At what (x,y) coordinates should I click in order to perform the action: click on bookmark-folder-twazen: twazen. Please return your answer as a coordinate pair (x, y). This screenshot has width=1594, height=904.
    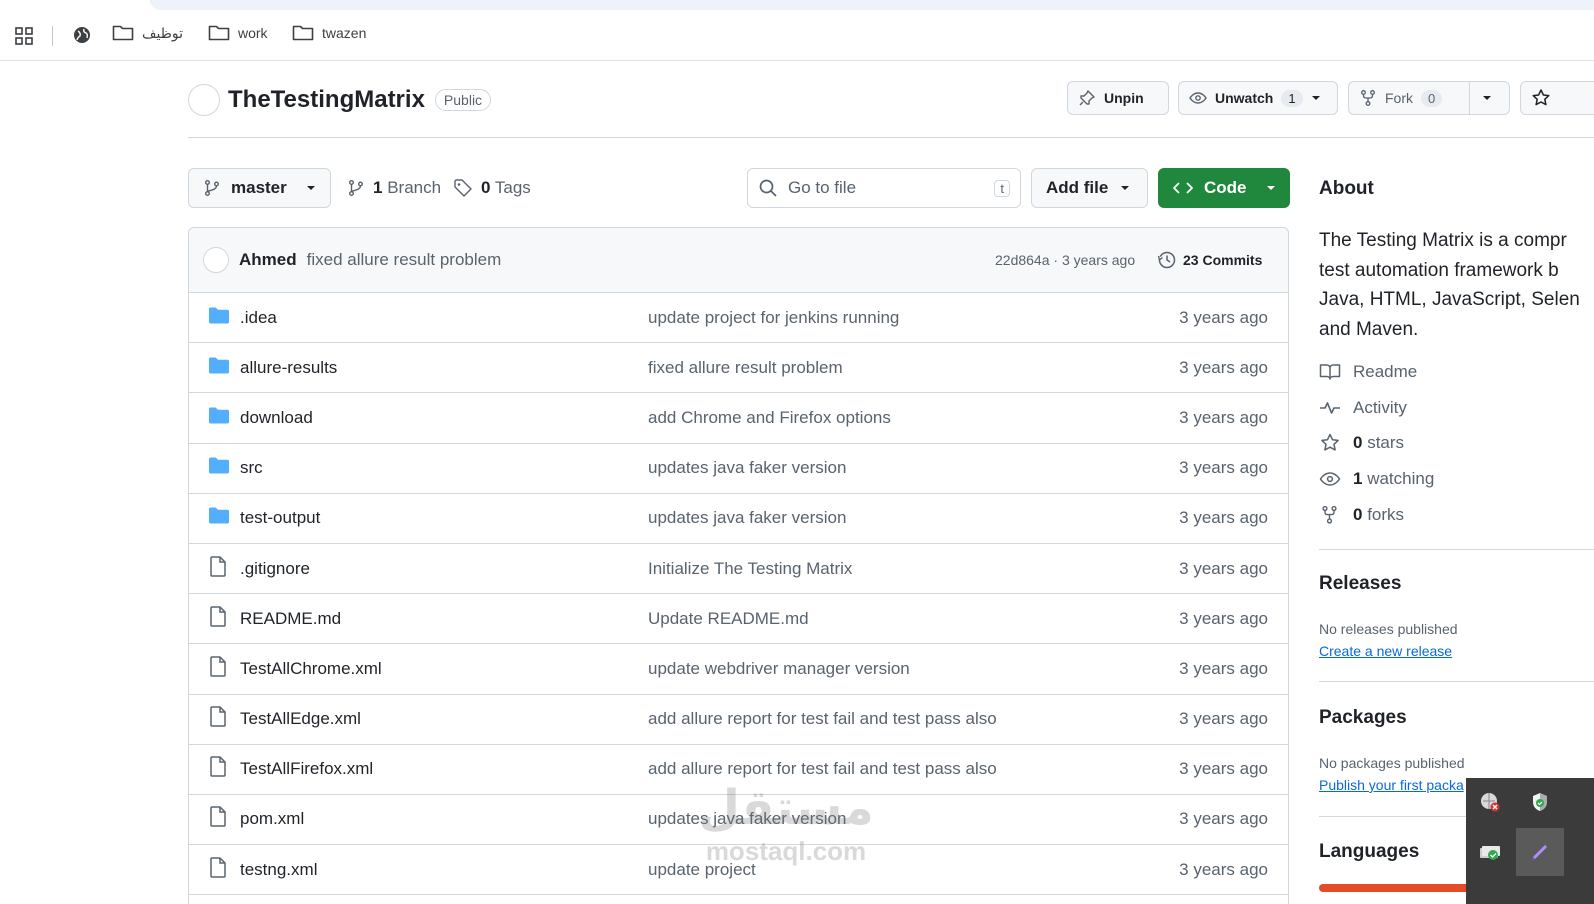
    Looking at the image, I should click on (329, 33).